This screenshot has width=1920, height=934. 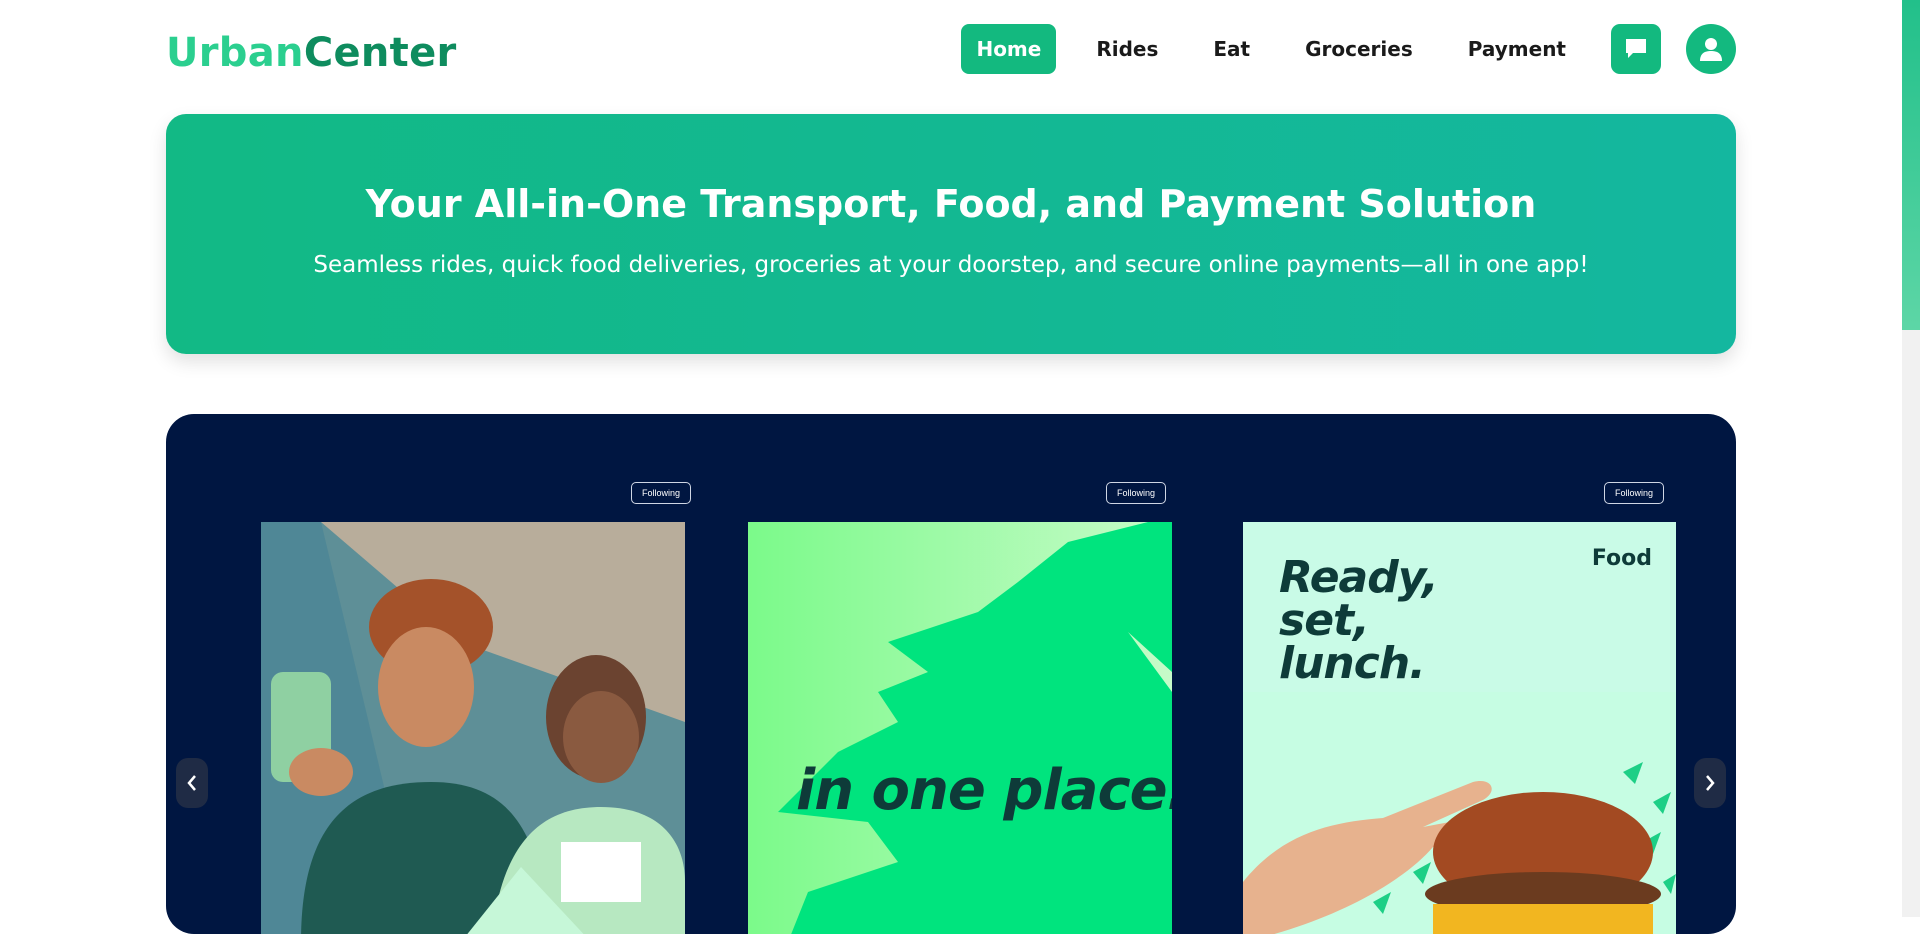 What do you see at coordinates (1352, 663) in the screenshot?
I see `card-heading-line: lunch.` at bounding box center [1352, 663].